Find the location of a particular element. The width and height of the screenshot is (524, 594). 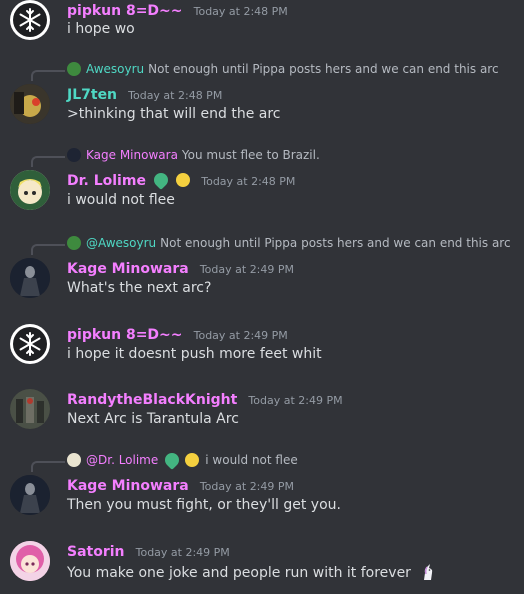

avatar-randy is located at coordinates (30, 409).